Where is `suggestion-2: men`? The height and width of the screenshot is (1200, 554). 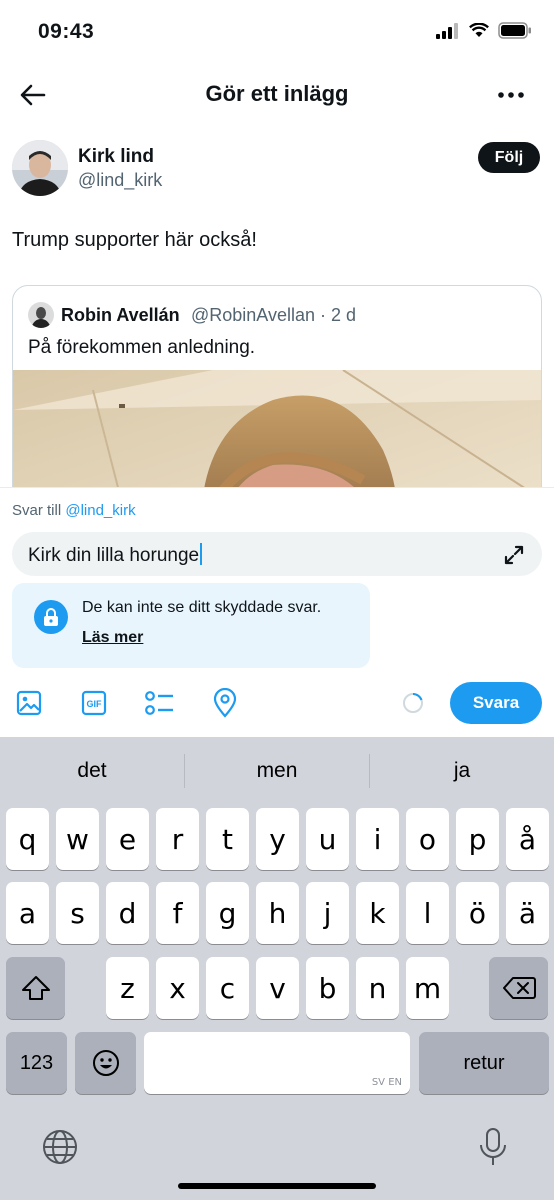
suggestion-2: men is located at coordinates (277, 771).